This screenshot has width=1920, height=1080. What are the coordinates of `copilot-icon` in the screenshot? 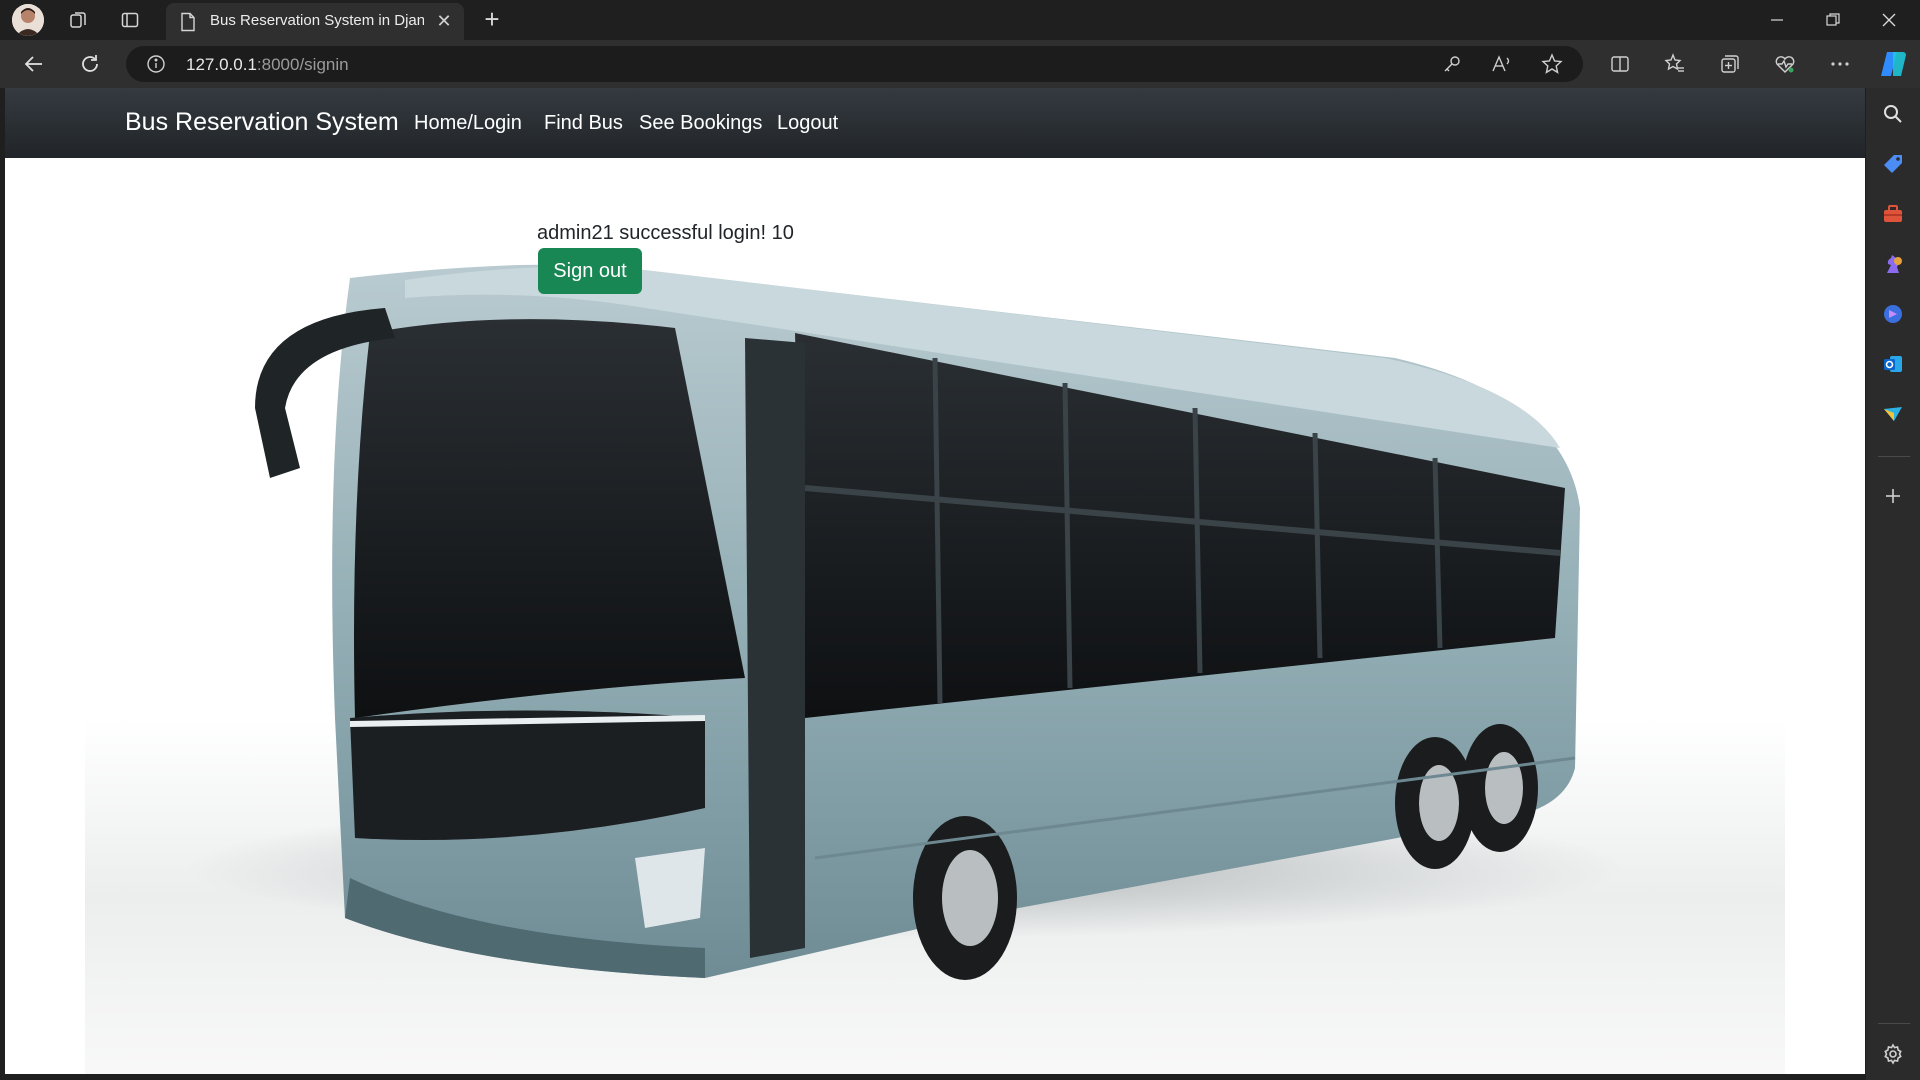 It's located at (1894, 64).